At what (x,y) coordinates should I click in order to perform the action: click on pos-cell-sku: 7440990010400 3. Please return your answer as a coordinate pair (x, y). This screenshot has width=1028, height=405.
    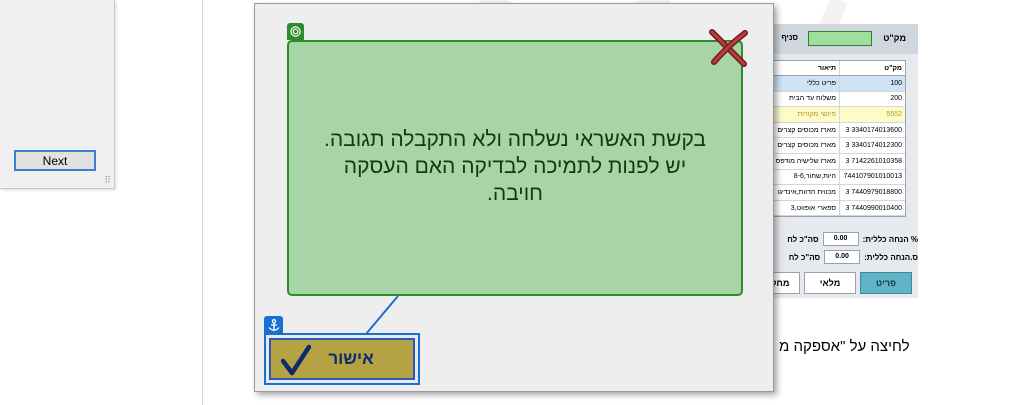
    Looking at the image, I should click on (872, 208).